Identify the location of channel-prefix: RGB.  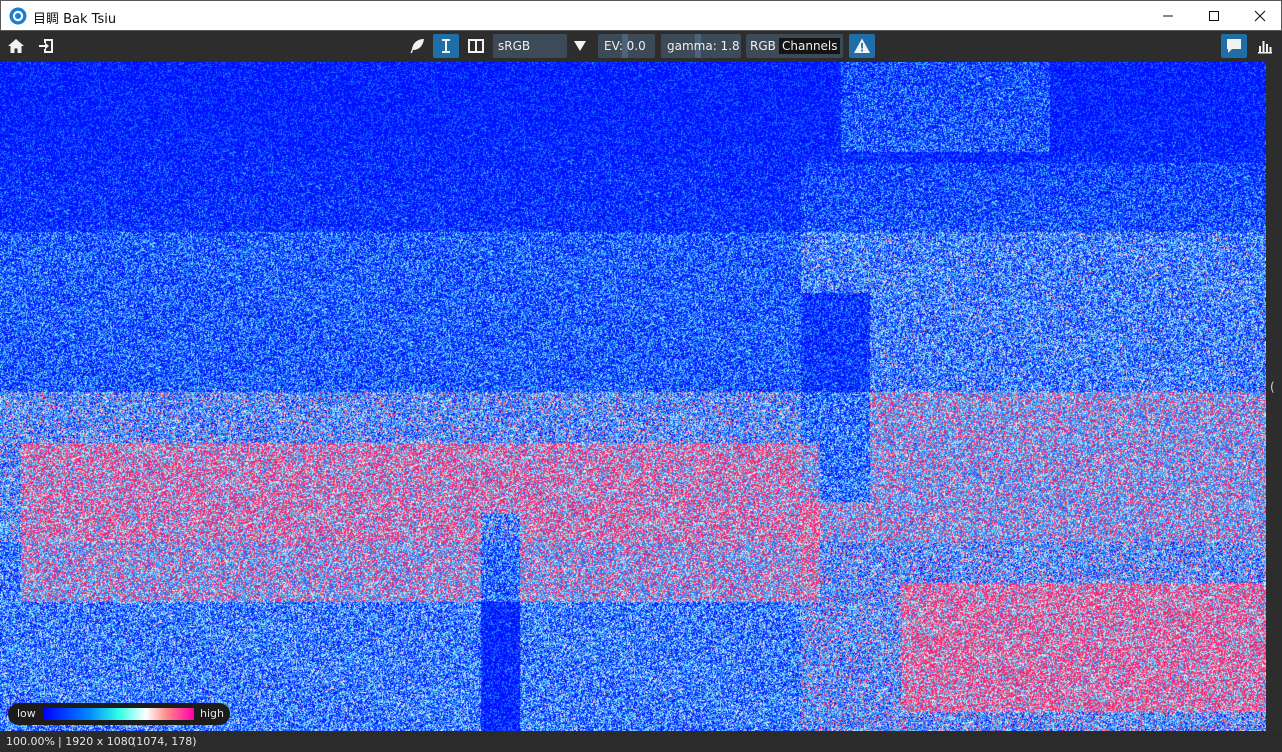
(763, 46).